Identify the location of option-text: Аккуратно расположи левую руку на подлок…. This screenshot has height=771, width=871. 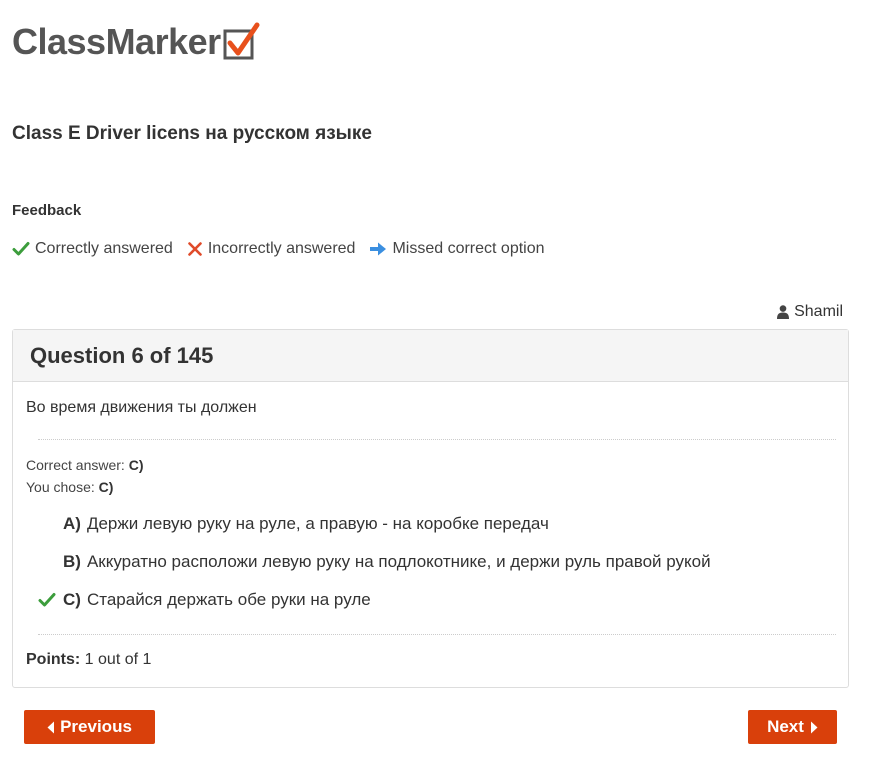
(398, 561).